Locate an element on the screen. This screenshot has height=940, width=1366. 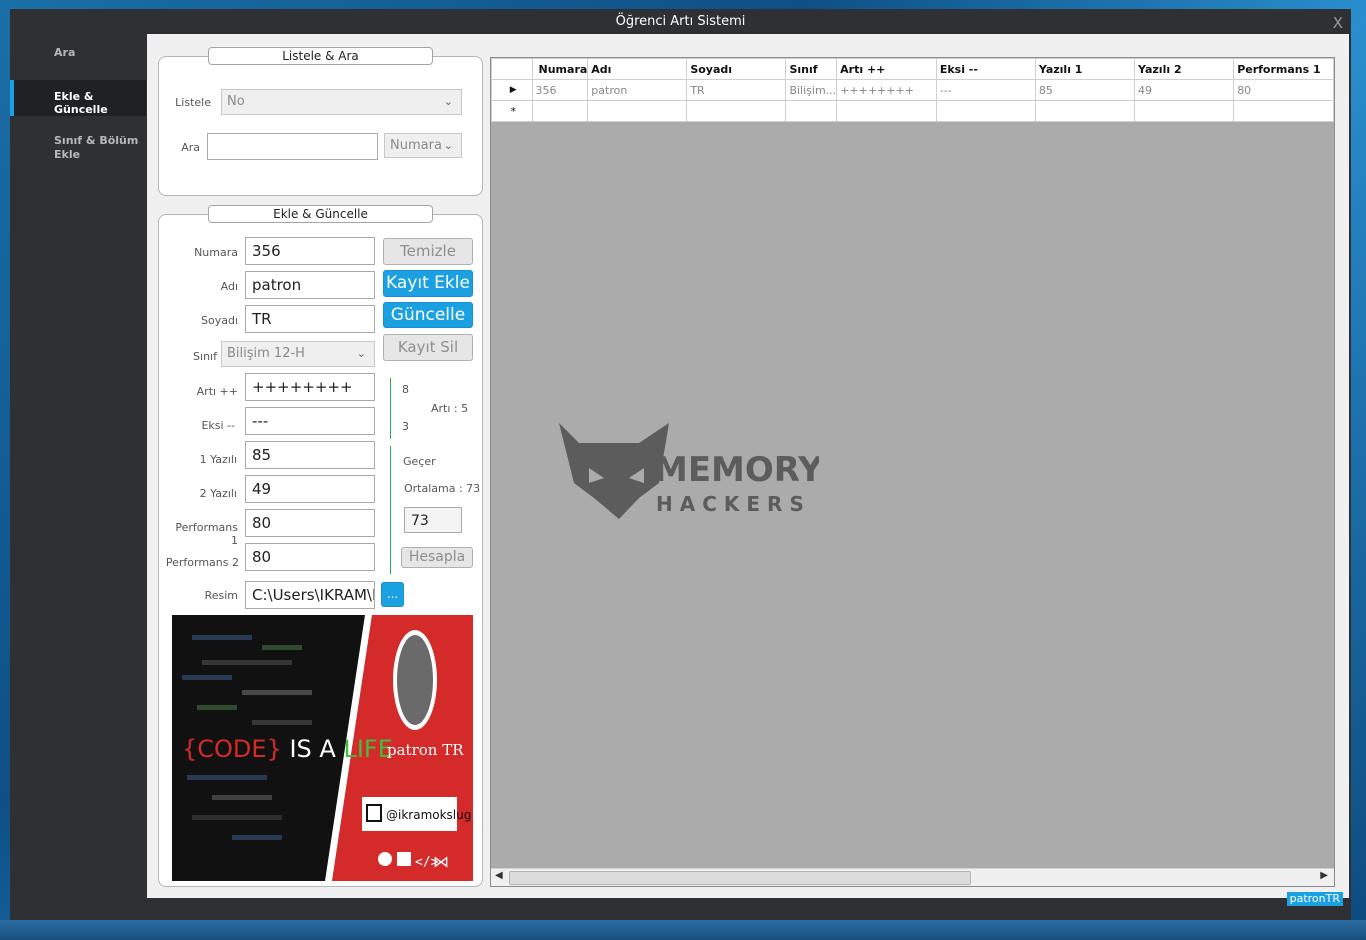
yazili2-field: 49 is located at coordinates (310, 489).